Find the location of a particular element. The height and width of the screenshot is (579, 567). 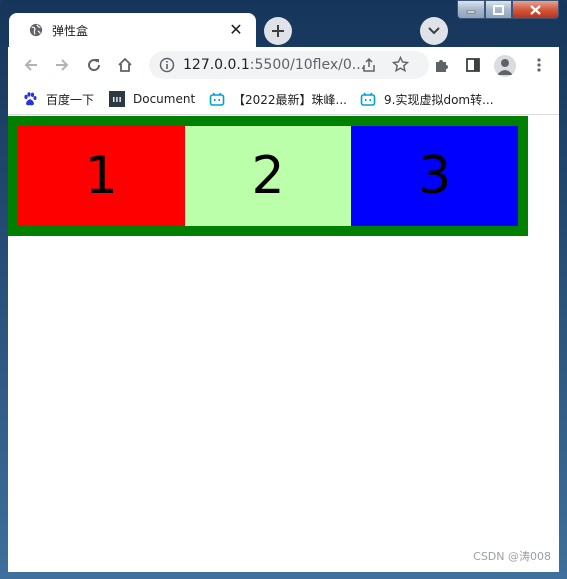

forward-button is located at coordinates (62, 65).